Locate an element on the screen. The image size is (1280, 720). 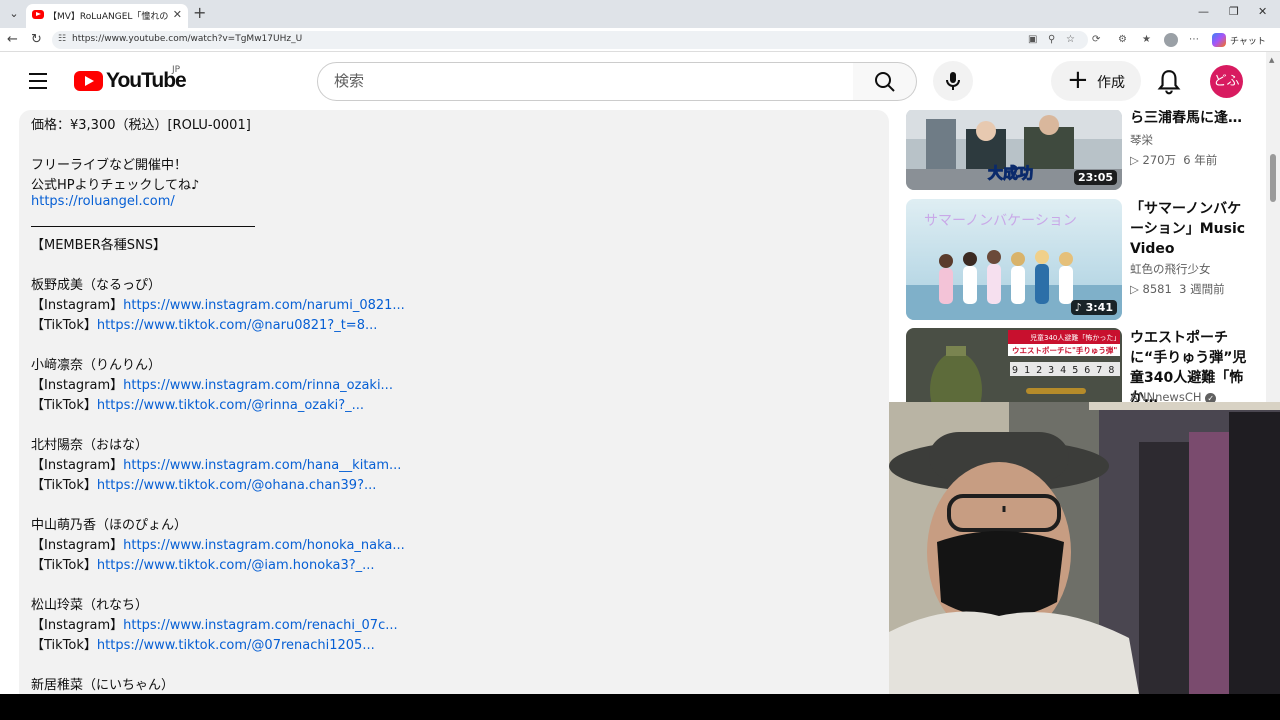
minimize-icon: — is located at coordinates (1203, 11).